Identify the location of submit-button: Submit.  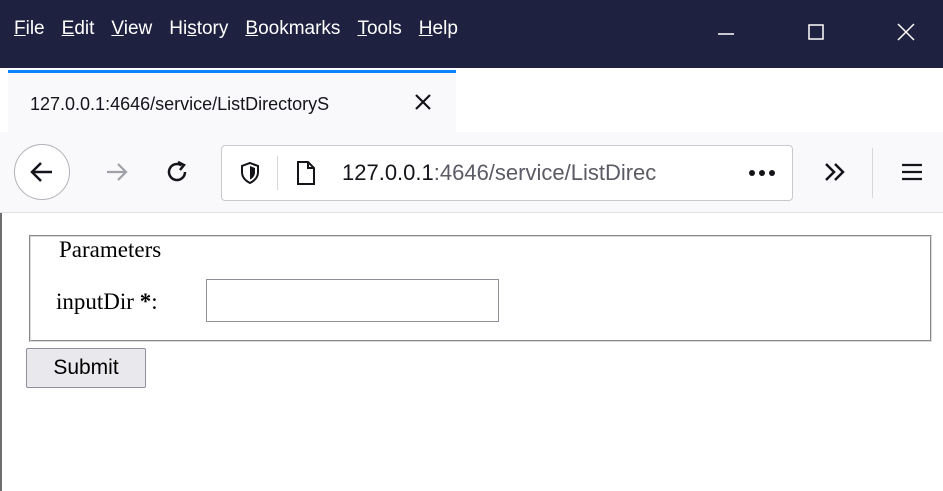
(86, 368).